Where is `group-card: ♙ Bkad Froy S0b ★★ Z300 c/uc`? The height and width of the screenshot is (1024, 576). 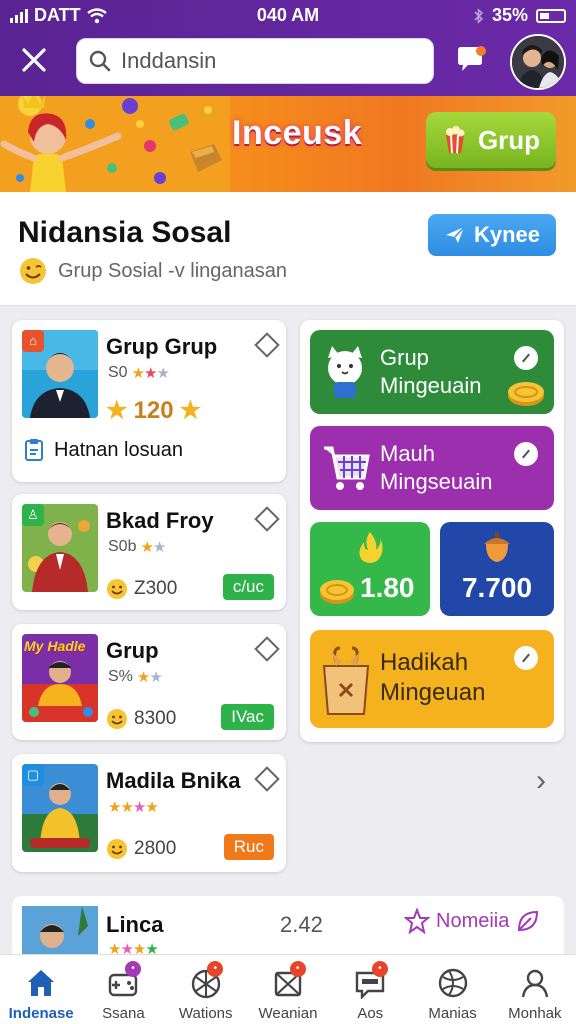 group-card: ♙ Bkad Froy S0b ★★ Z300 c/uc is located at coordinates (149, 552).